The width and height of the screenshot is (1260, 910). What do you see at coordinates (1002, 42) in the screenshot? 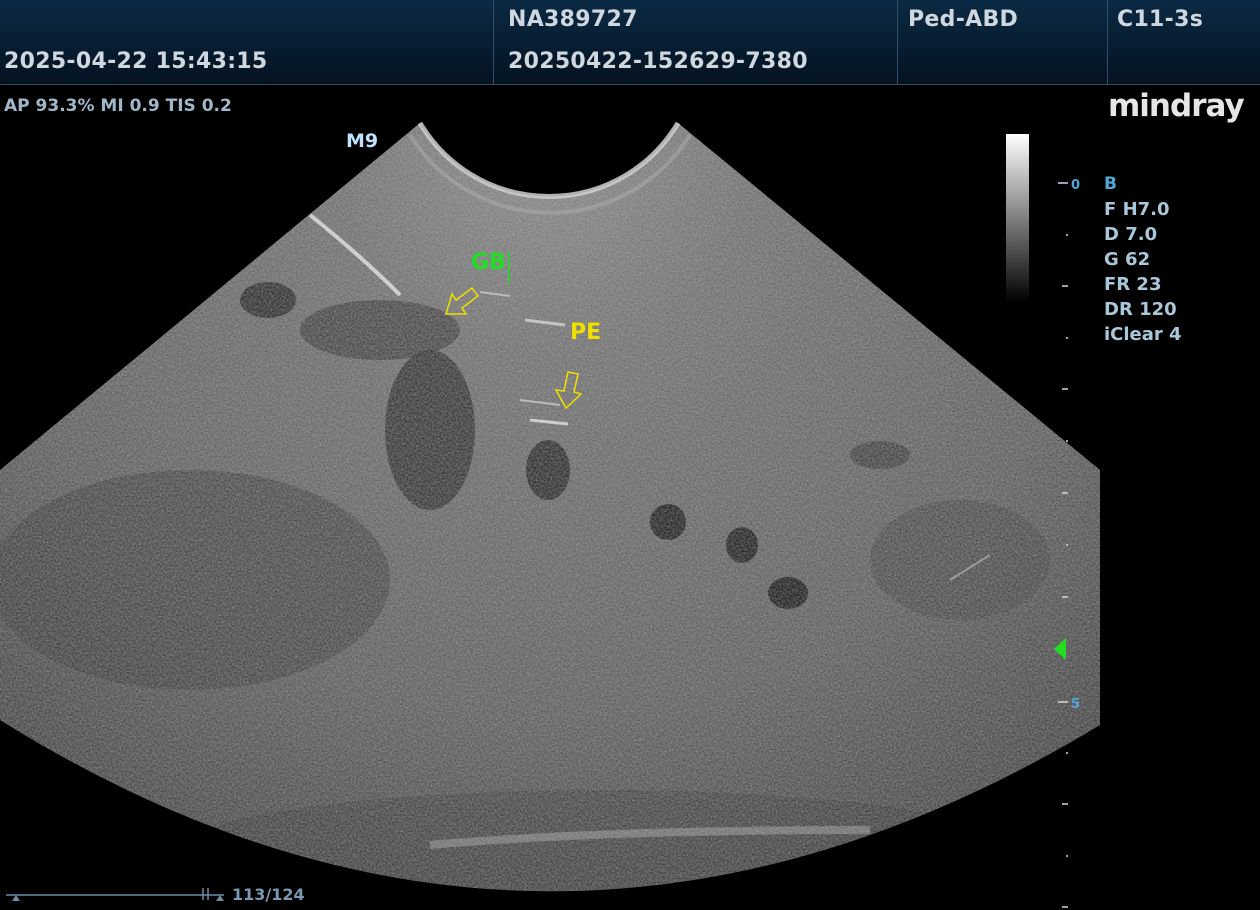
I see `preset-cell: Ped-ABD` at bounding box center [1002, 42].